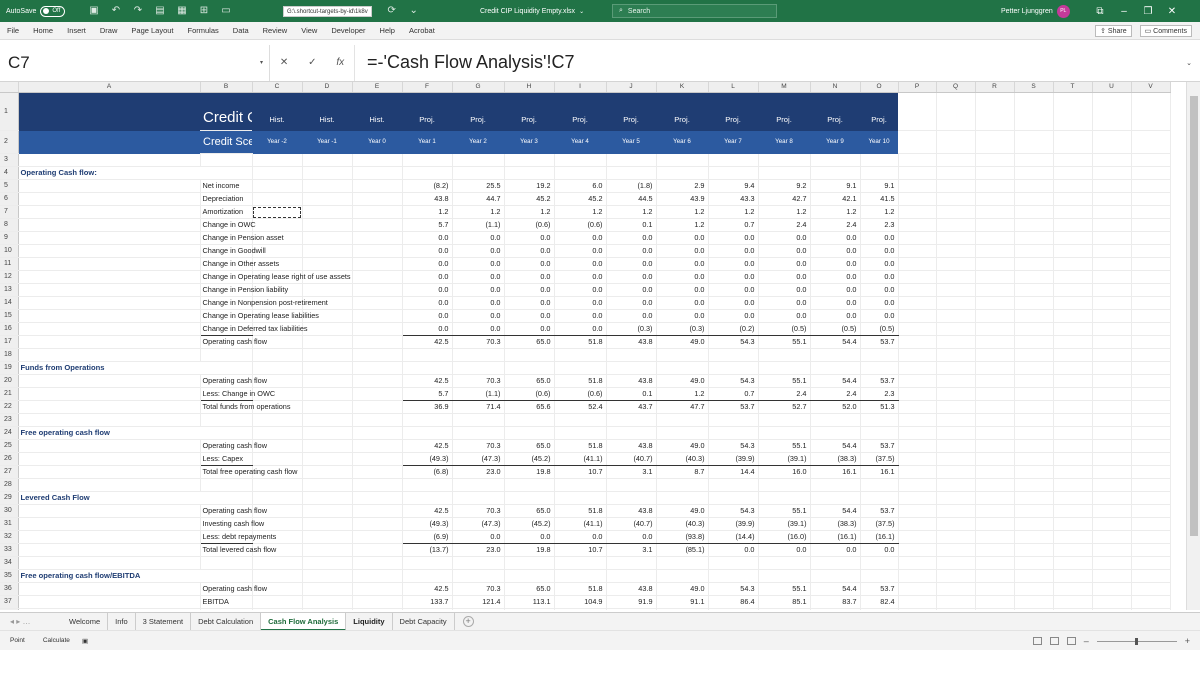 The width and height of the screenshot is (1200, 675). Describe the element at coordinates (879, 459) in the screenshot. I see `value-cell: (37.5)` at that location.